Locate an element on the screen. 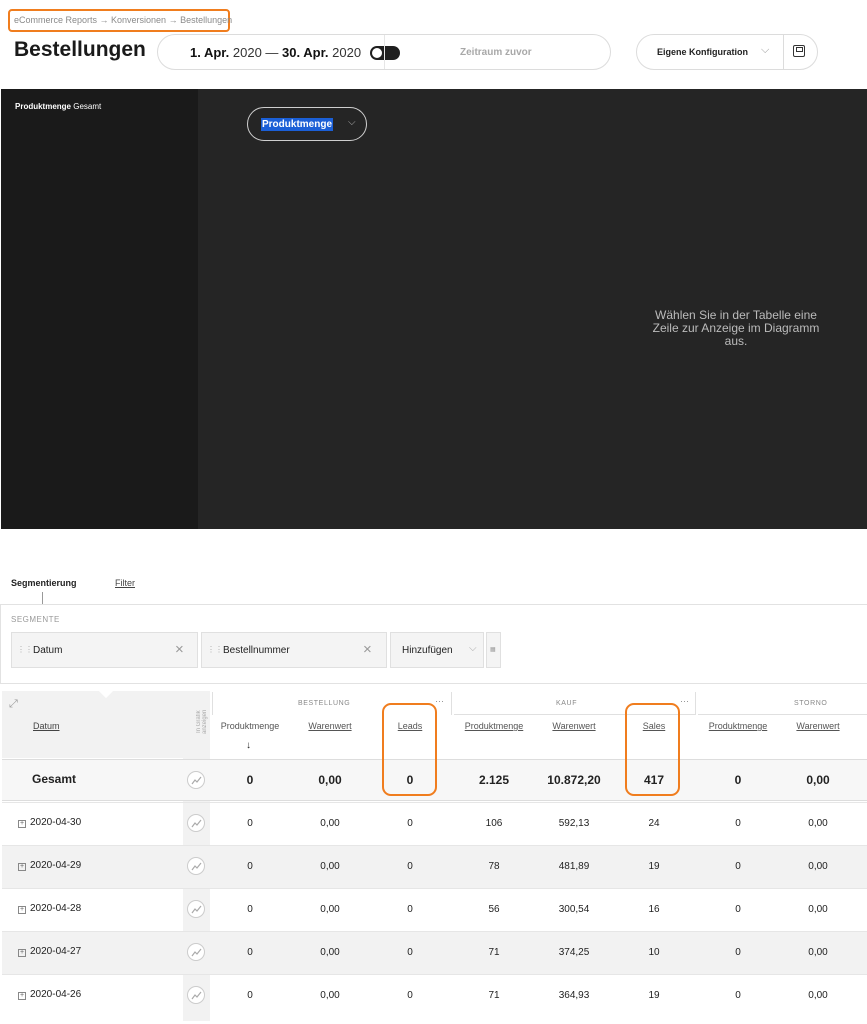 The image size is (867, 1024). table-cell: 71 is located at coordinates (494, 952).